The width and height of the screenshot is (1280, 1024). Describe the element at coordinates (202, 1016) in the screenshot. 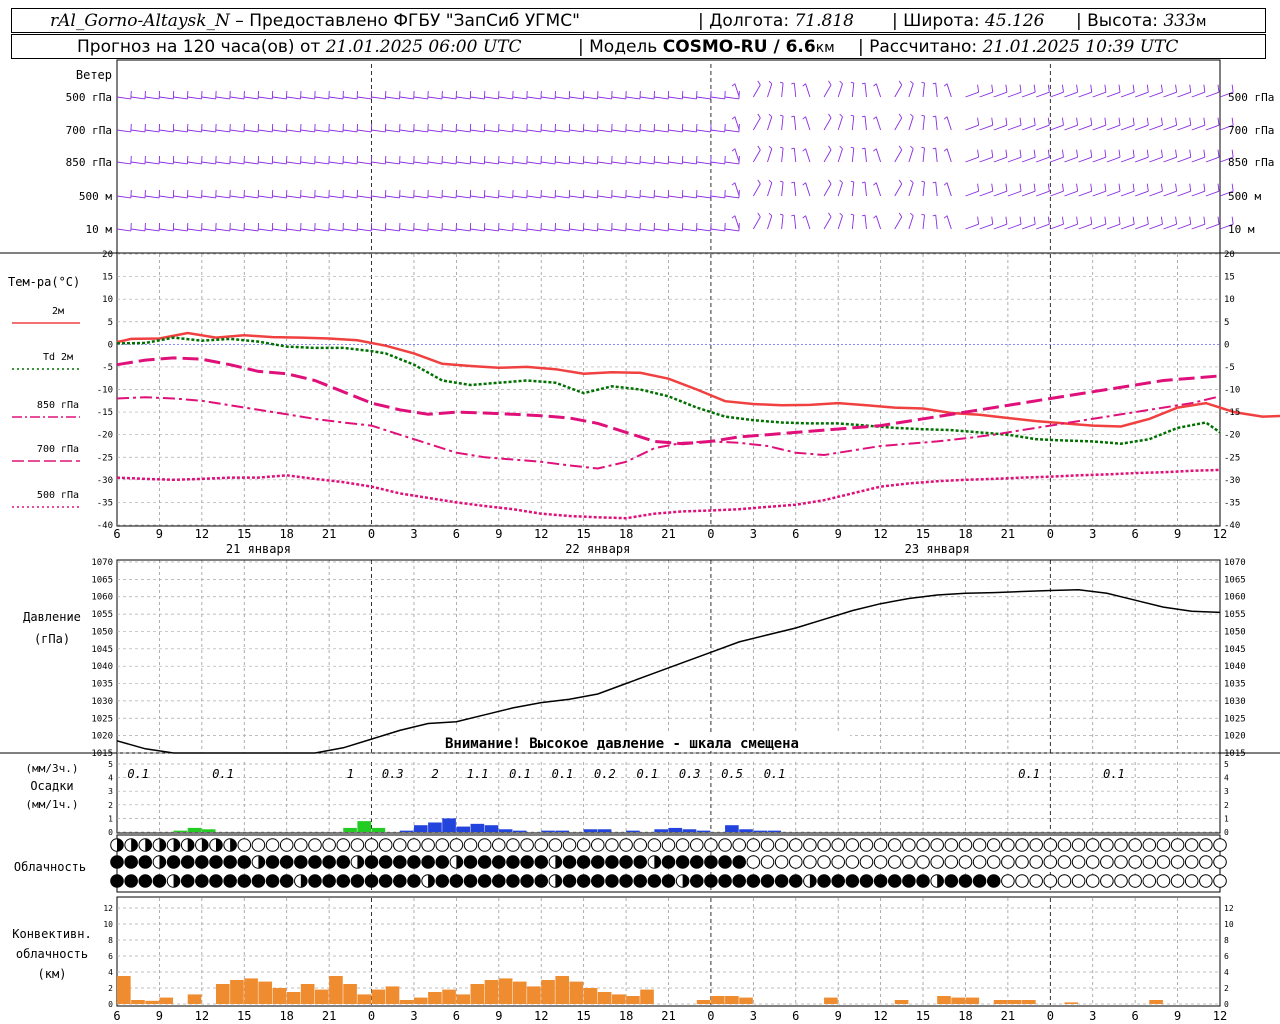

I see `x-tick-bottom: 12` at that location.